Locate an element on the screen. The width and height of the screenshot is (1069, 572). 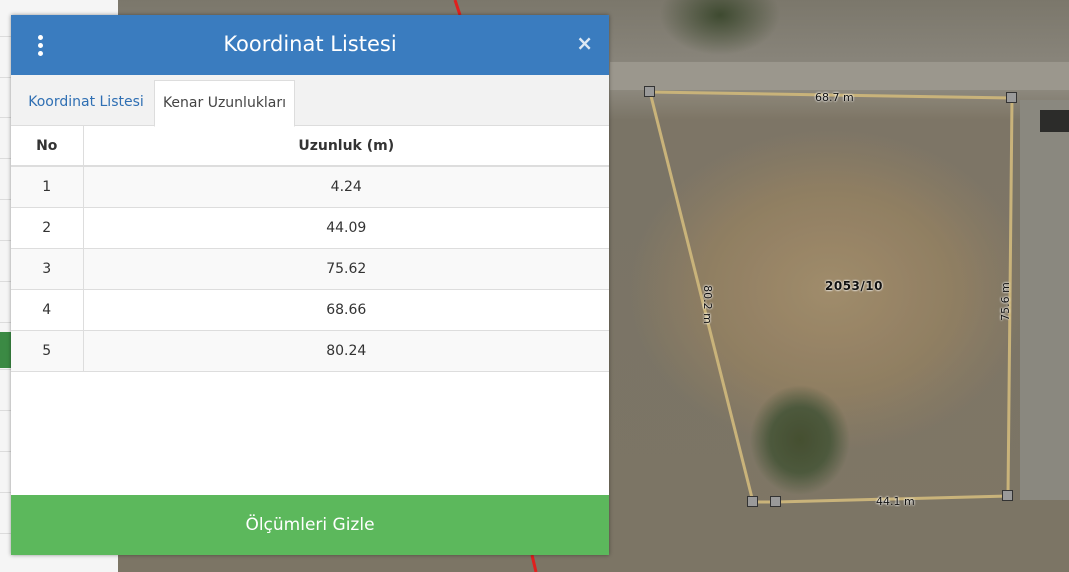
cadastral-boundary-line-bottom is located at coordinates (534, 563).